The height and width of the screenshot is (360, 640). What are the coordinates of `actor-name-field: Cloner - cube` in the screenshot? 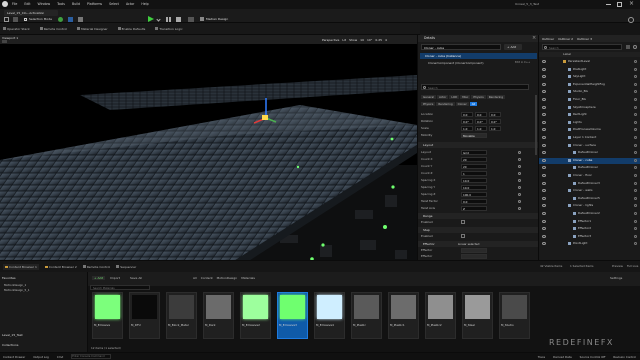 It's located at (461, 47).